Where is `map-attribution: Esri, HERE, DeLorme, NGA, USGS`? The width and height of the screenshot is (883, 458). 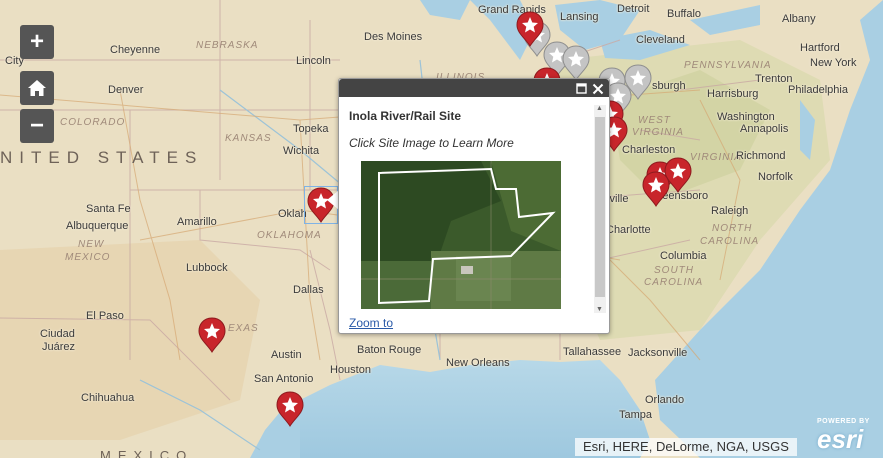 map-attribution: Esri, HERE, DeLorme, NGA, USGS is located at coordinates (686, 447).